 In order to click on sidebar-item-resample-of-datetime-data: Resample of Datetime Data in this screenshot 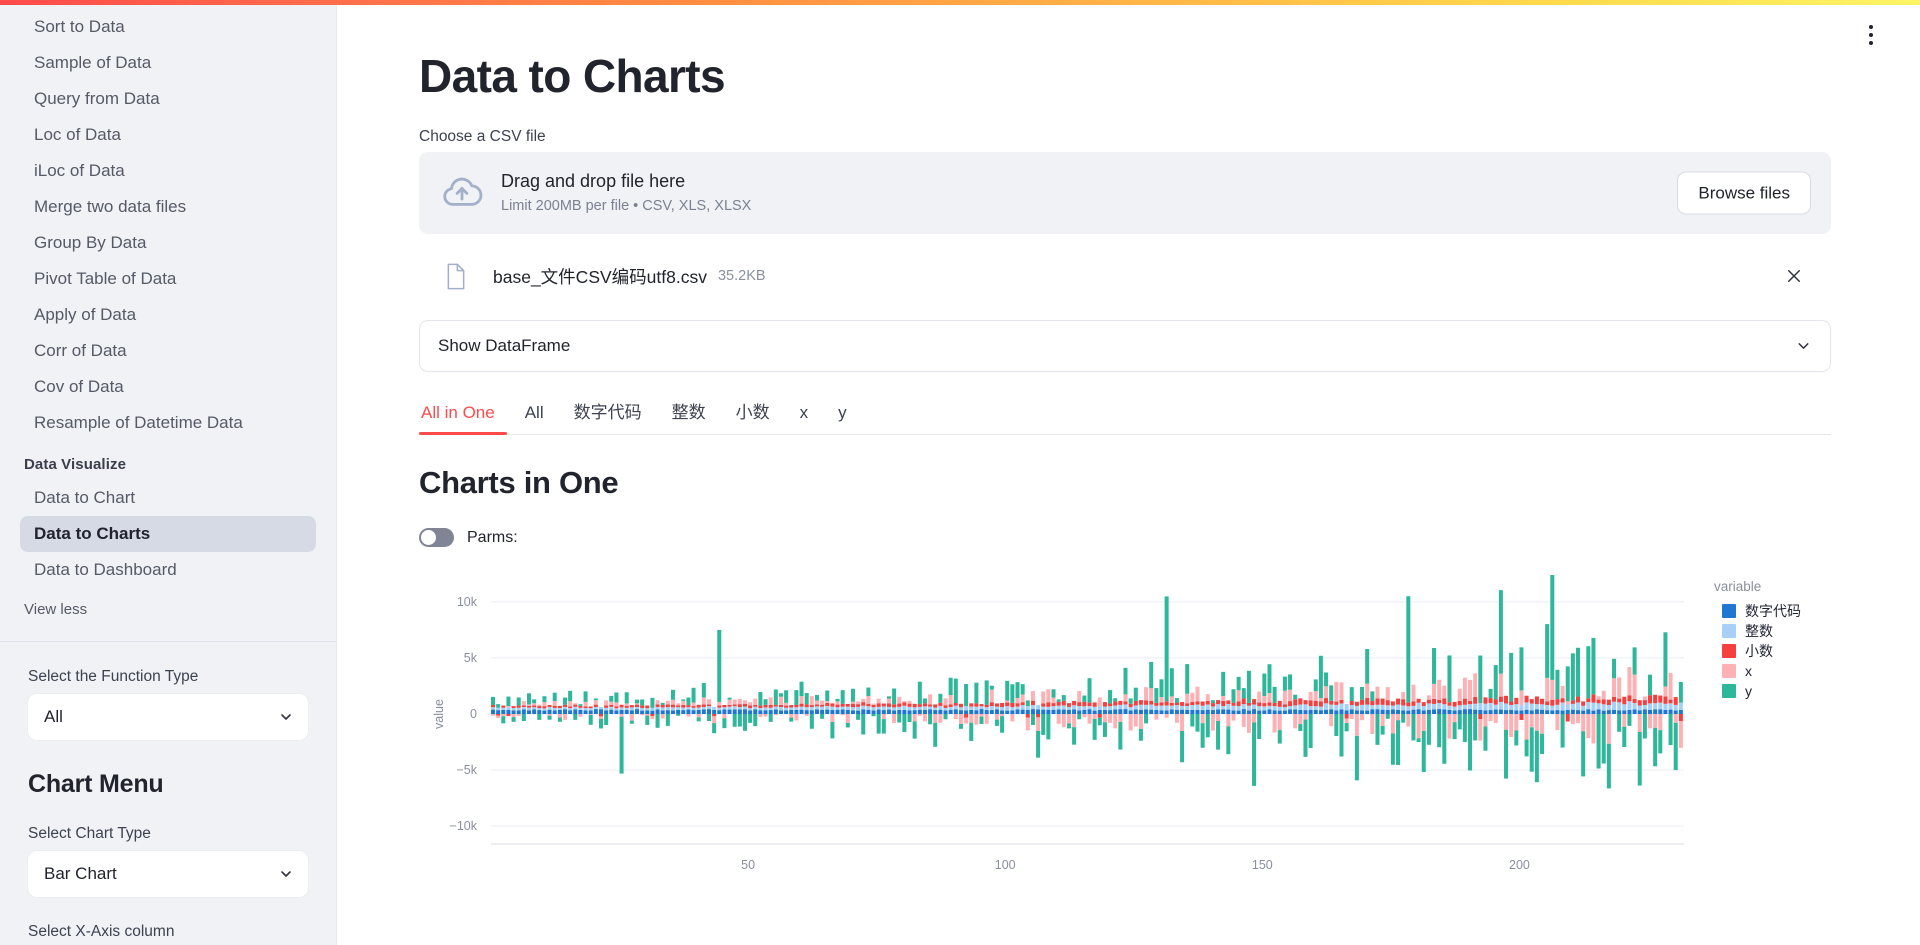, I will do `click(168, 423)`.